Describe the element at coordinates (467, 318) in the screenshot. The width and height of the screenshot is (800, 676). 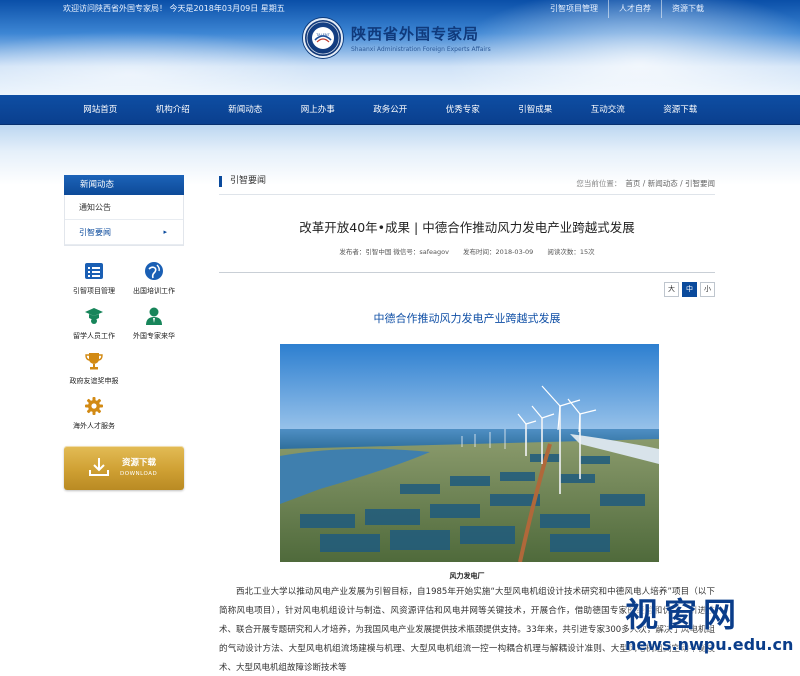
I see `article-inner-title: 中德合作推动风力发电产业跨越式发展` at that location.